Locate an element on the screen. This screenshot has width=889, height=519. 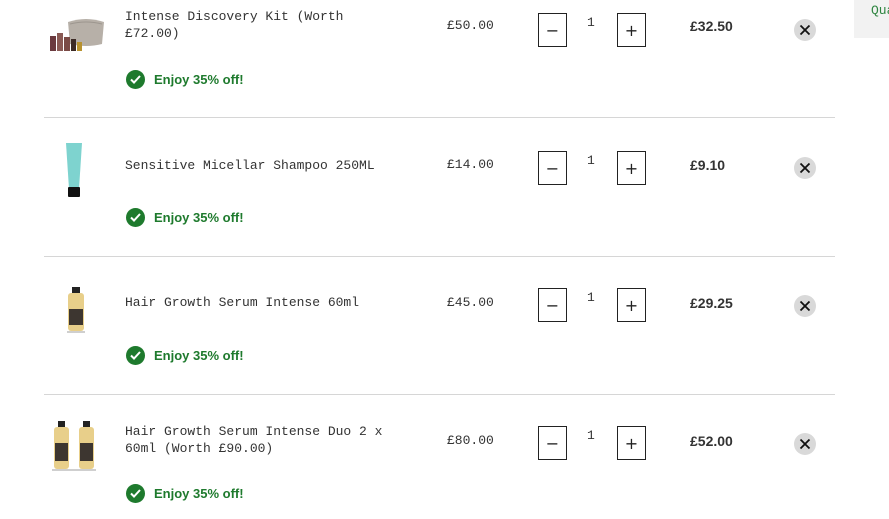
shampoo-tube-product-image is located at coordinates (77, 170).